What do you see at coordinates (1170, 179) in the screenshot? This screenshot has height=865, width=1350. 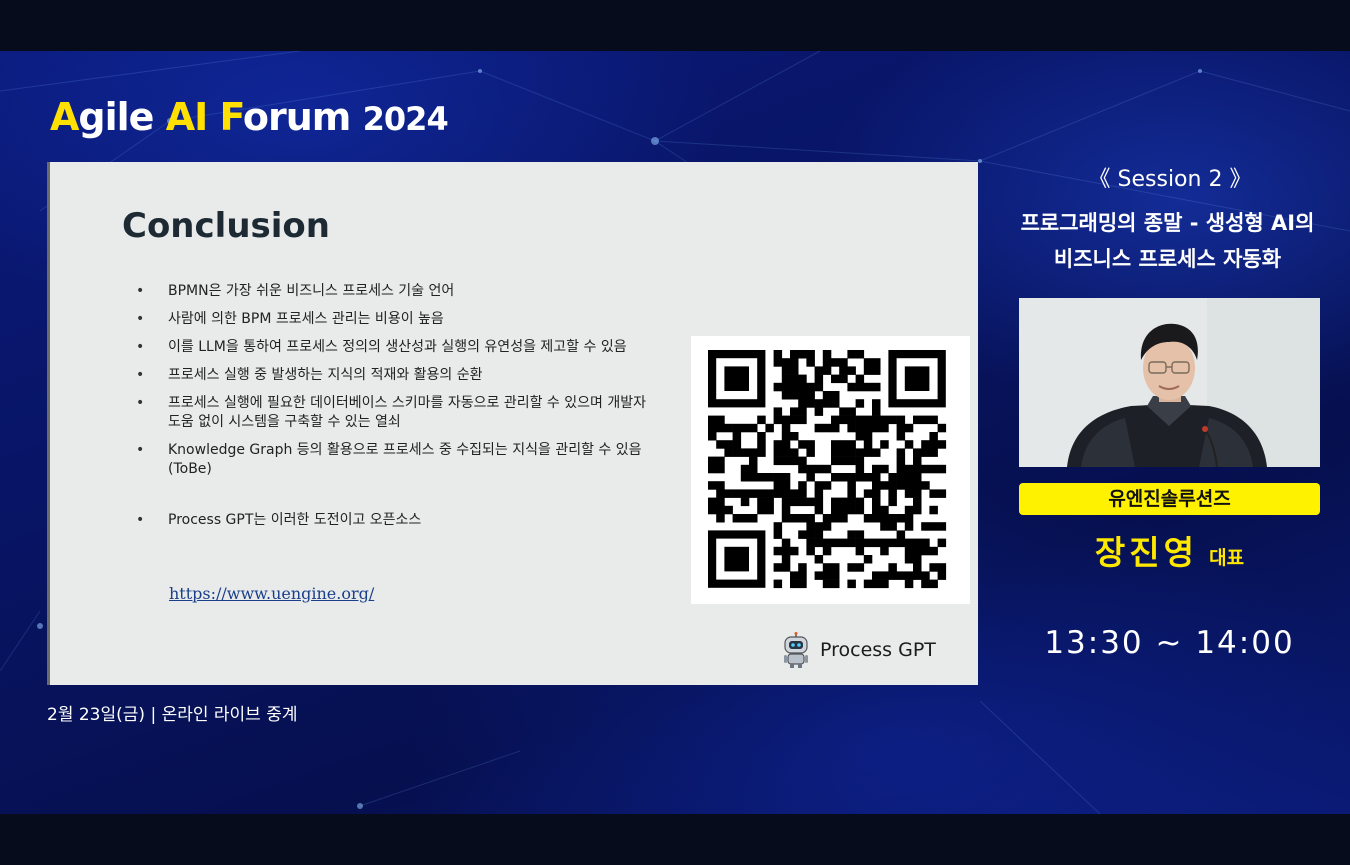 I see `session-label: 《 Session 2 》` at bounding box center [1170, 179].